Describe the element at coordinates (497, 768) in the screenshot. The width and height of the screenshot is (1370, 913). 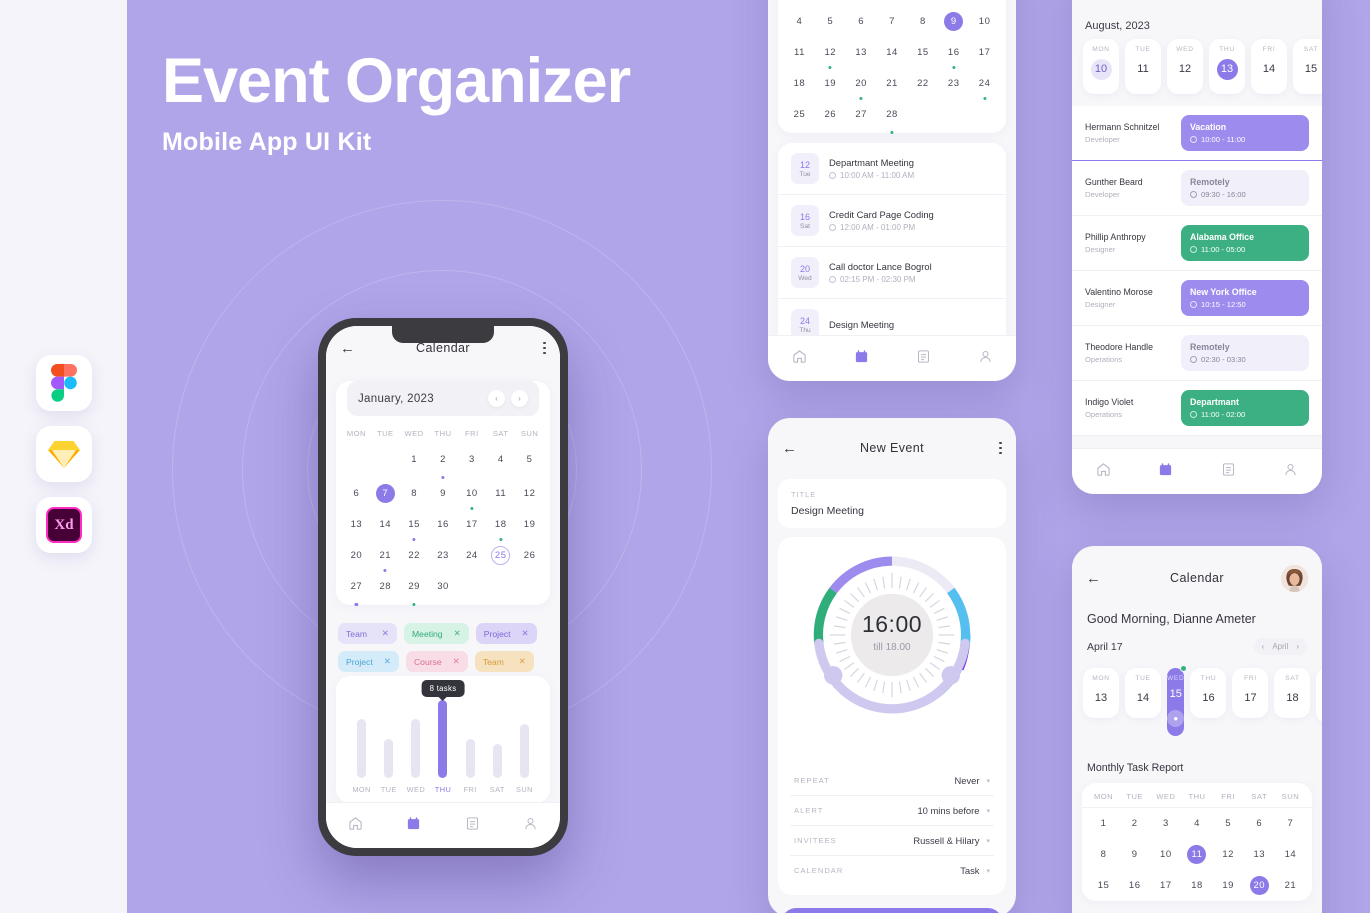
I see `chart-bar-column: SAT` at that location.